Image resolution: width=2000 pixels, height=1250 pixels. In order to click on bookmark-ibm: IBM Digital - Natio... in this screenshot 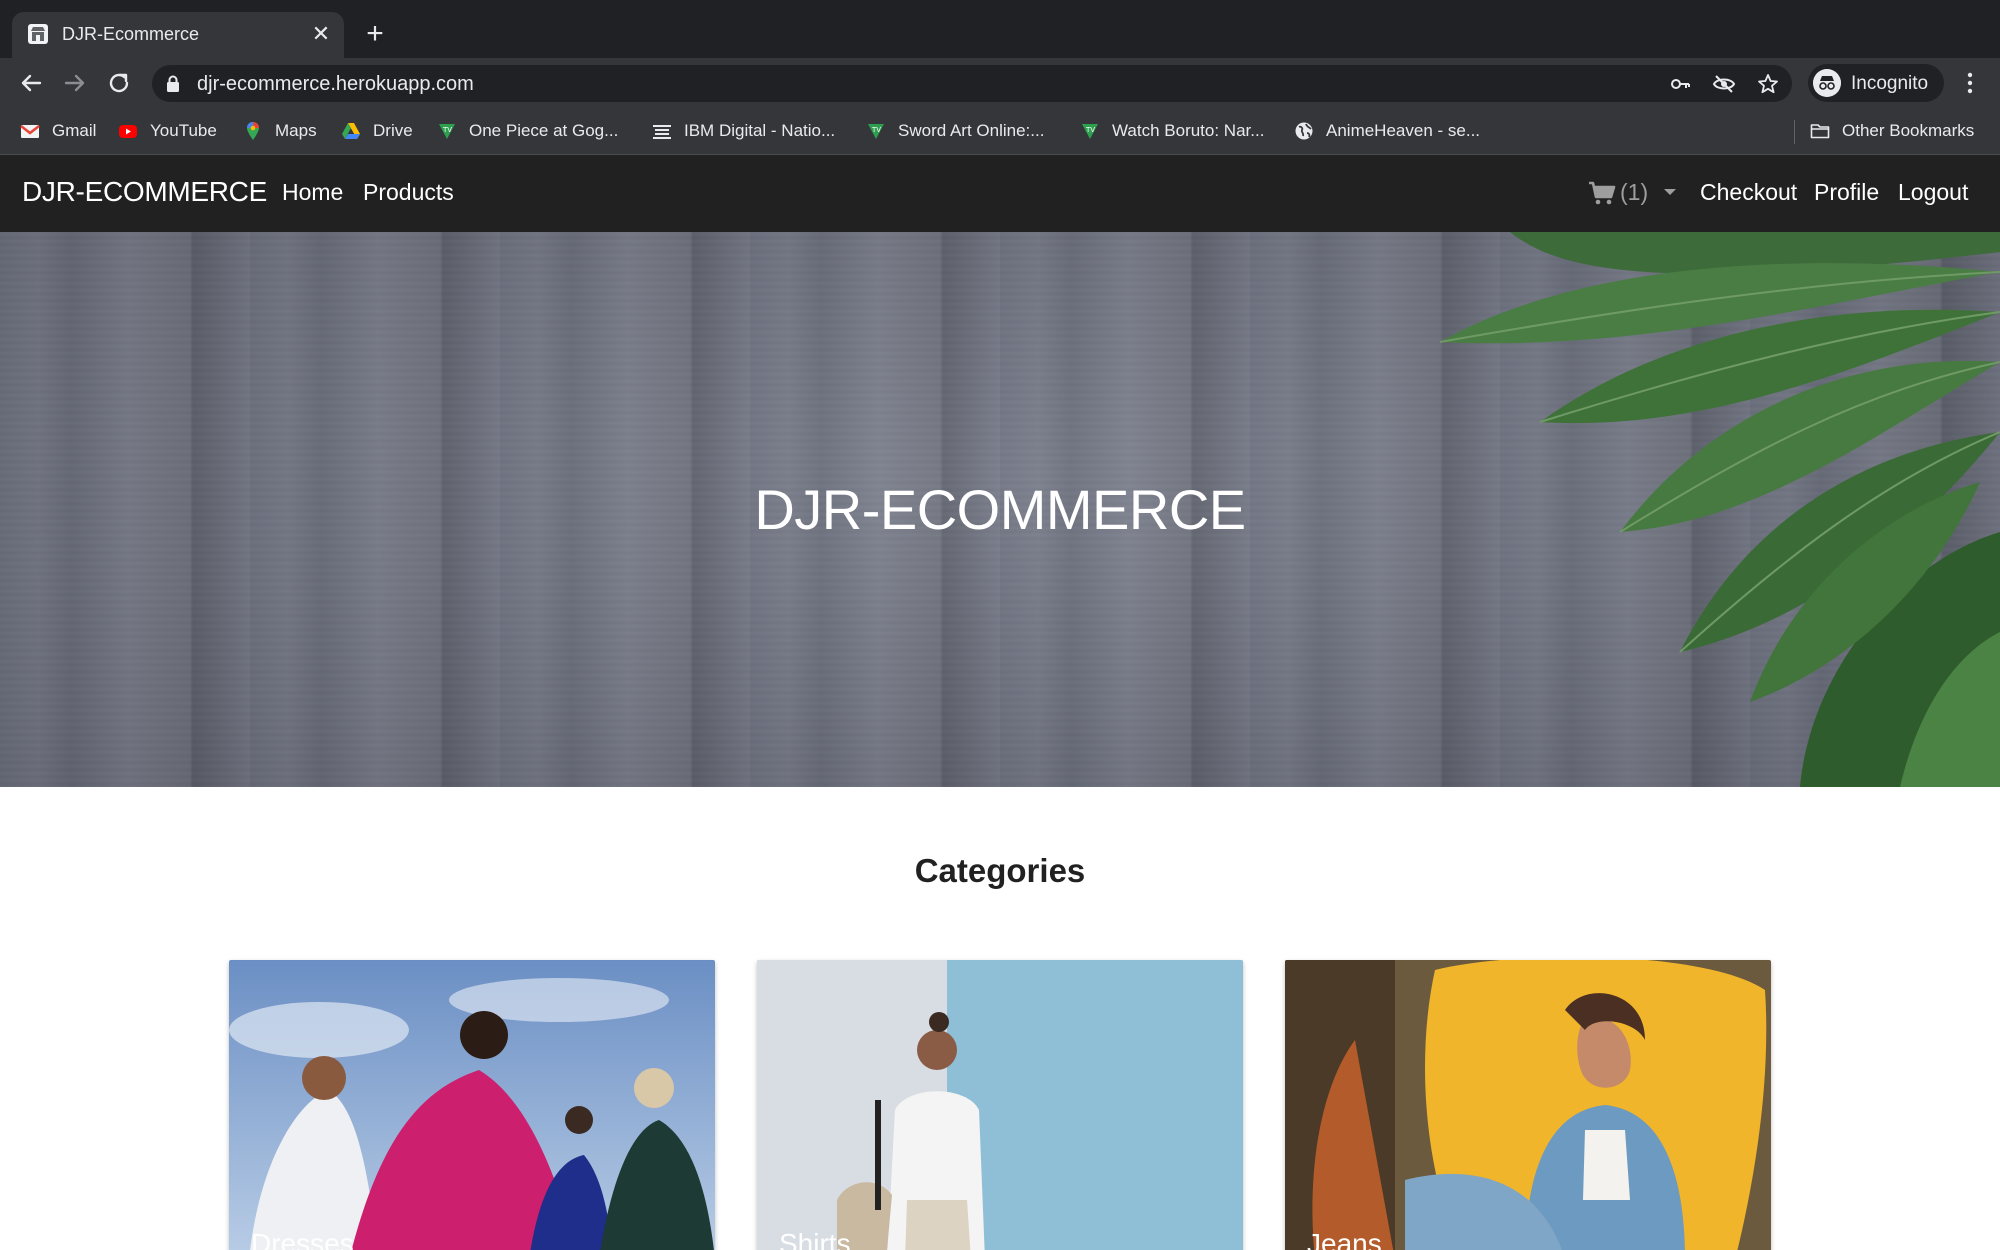, I will do `click(743, 131)`.